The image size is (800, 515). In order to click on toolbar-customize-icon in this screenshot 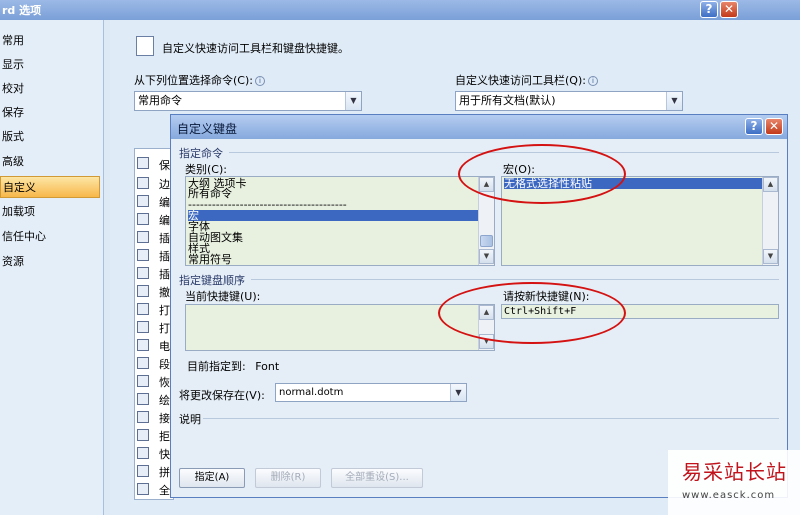, I will do `click(145, 46)`.